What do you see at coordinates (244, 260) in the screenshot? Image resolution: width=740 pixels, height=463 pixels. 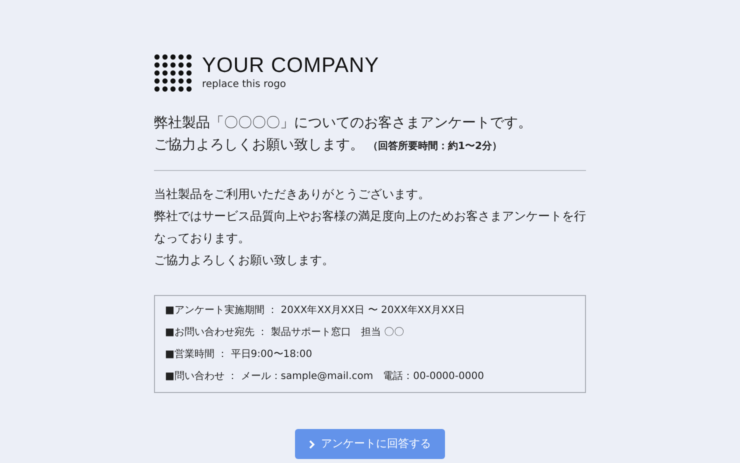 I see `intro-text: ご協力よろしくお願い致します。` at bounding box center [244, 260].